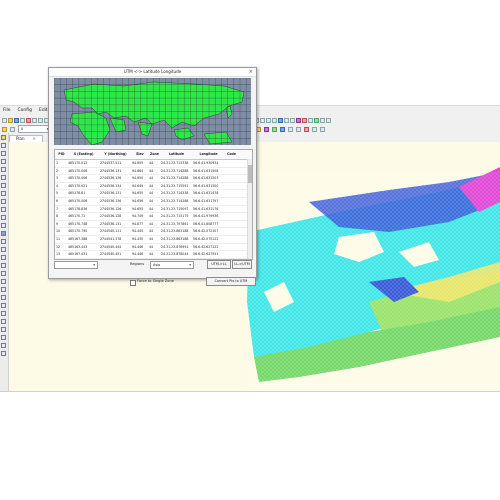 Image resolution: width=500 pixels, height=500 pixels. I want to click on regions-select: Asia ▾, so click(172, 265).